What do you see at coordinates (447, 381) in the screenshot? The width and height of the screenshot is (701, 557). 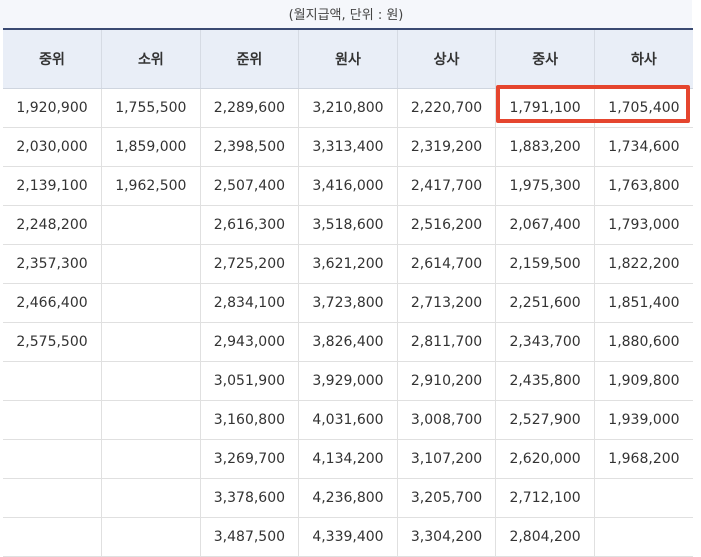 I see `table-cell: 2,910,200` at bounding box center [447, 381].